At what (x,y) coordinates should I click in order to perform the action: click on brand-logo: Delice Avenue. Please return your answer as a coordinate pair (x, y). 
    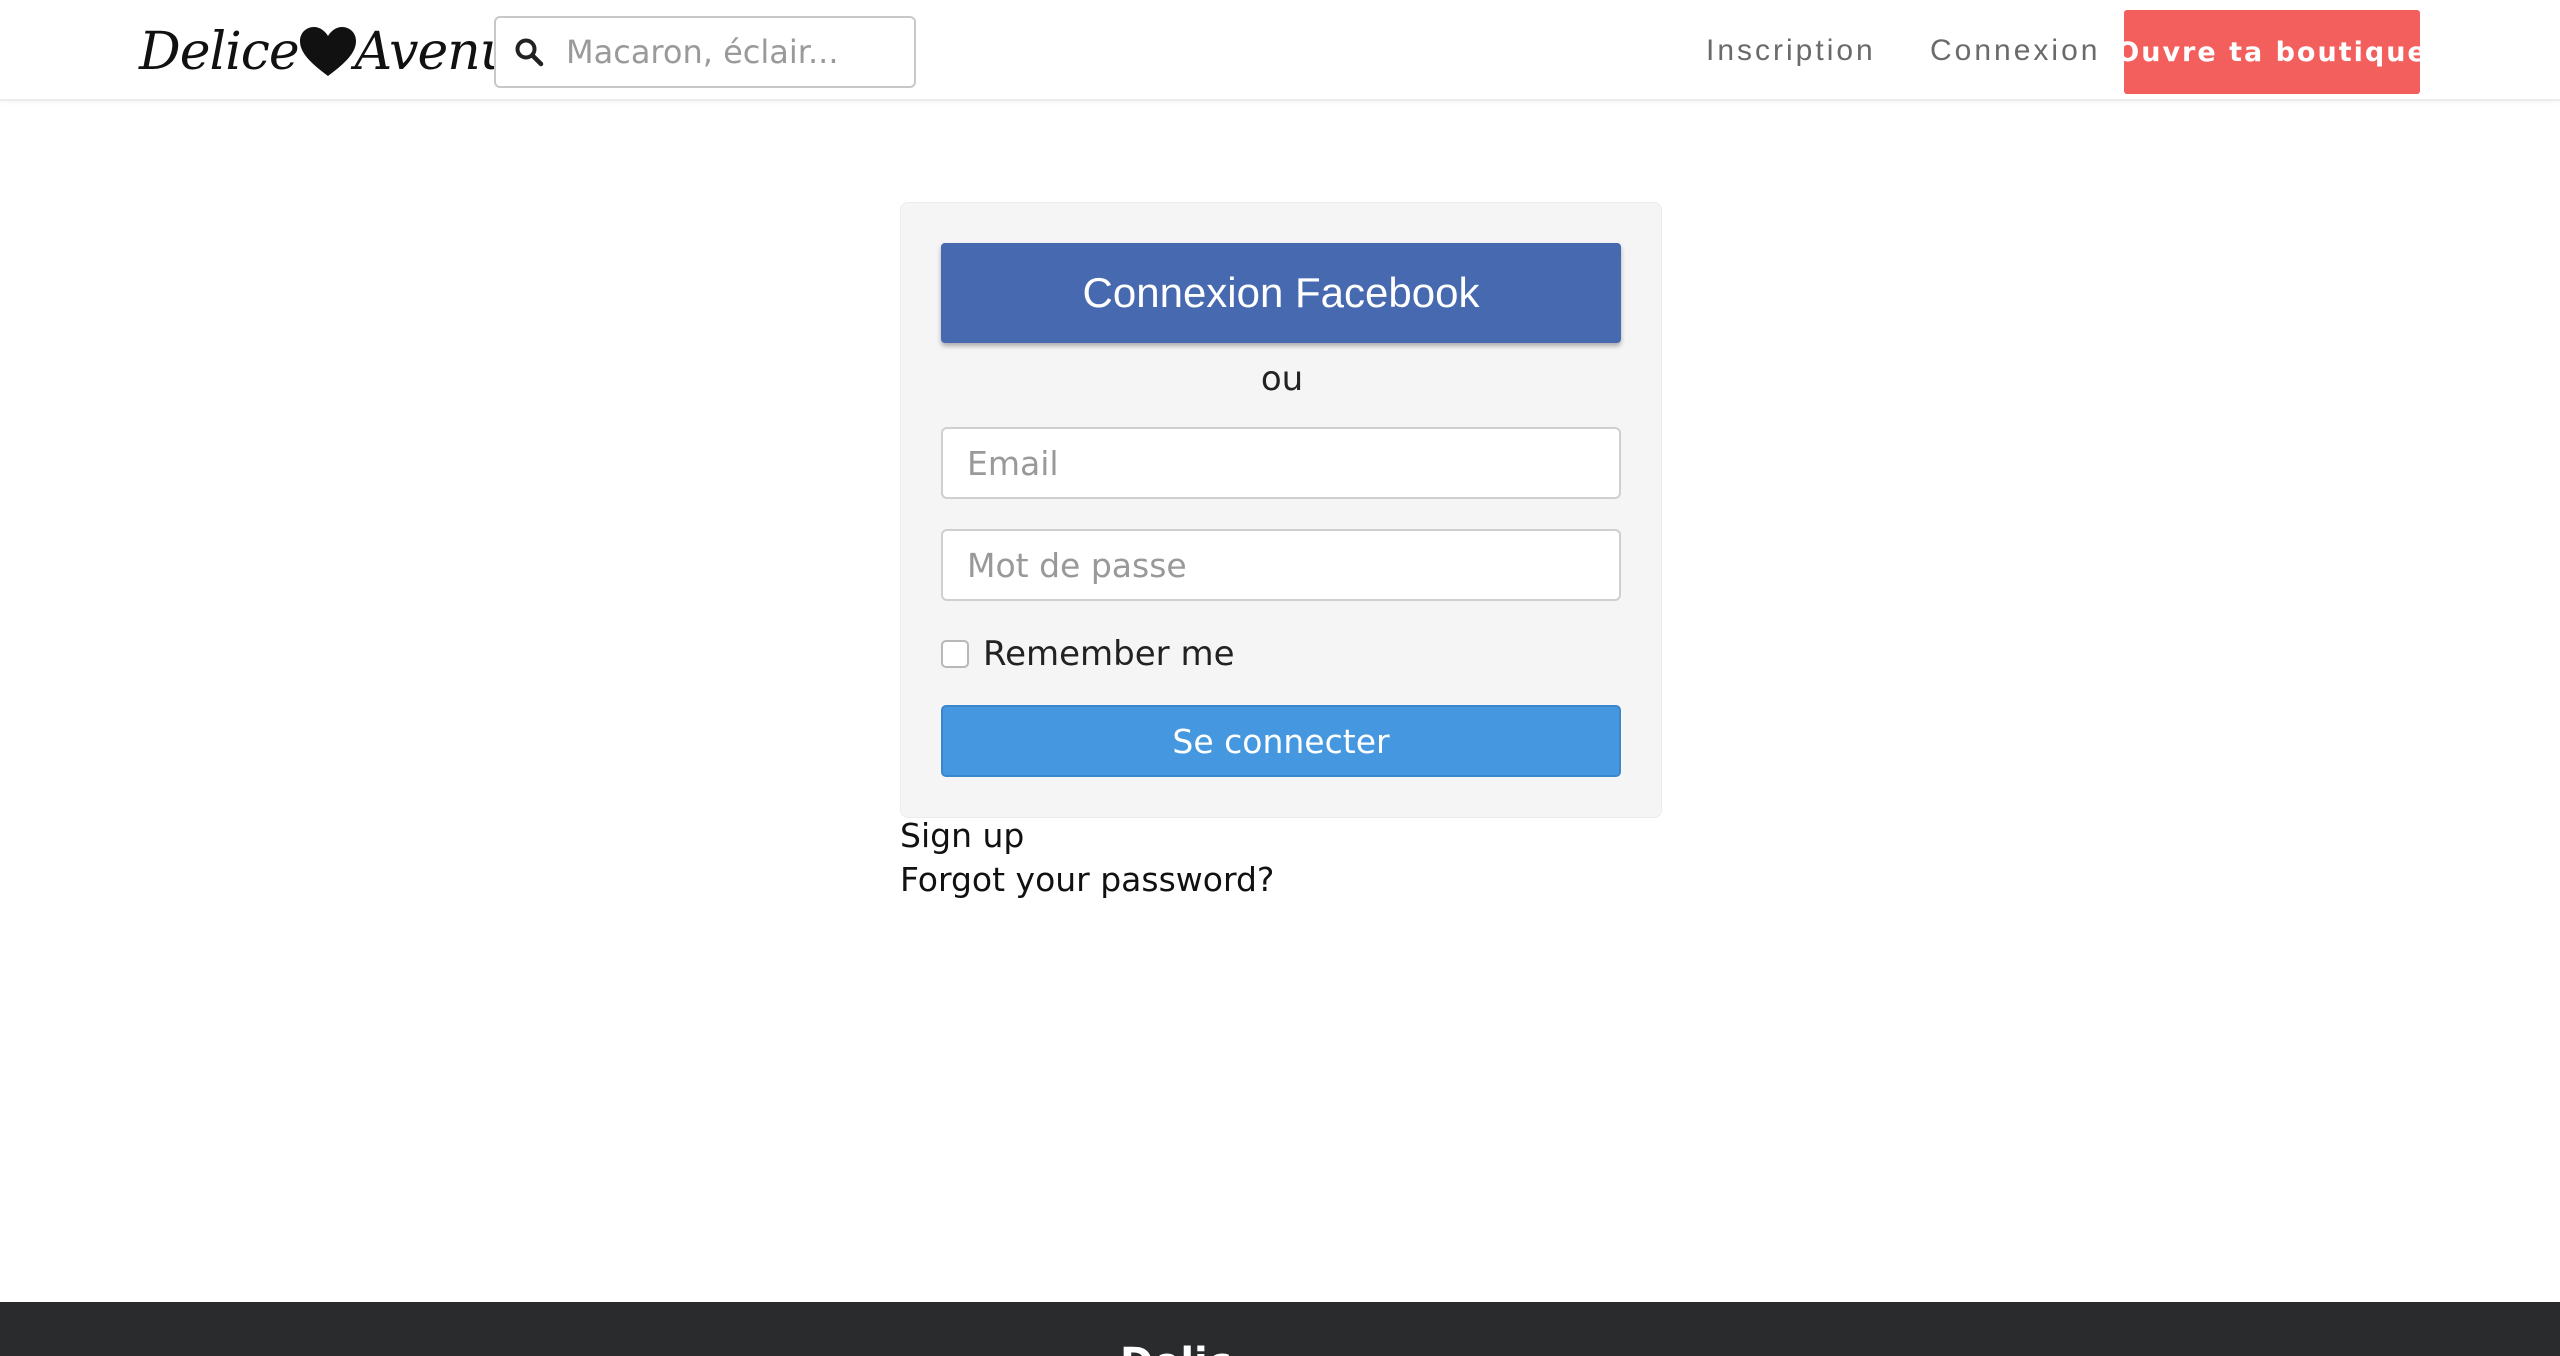
    Looking at the image, I should click on (341, 52).